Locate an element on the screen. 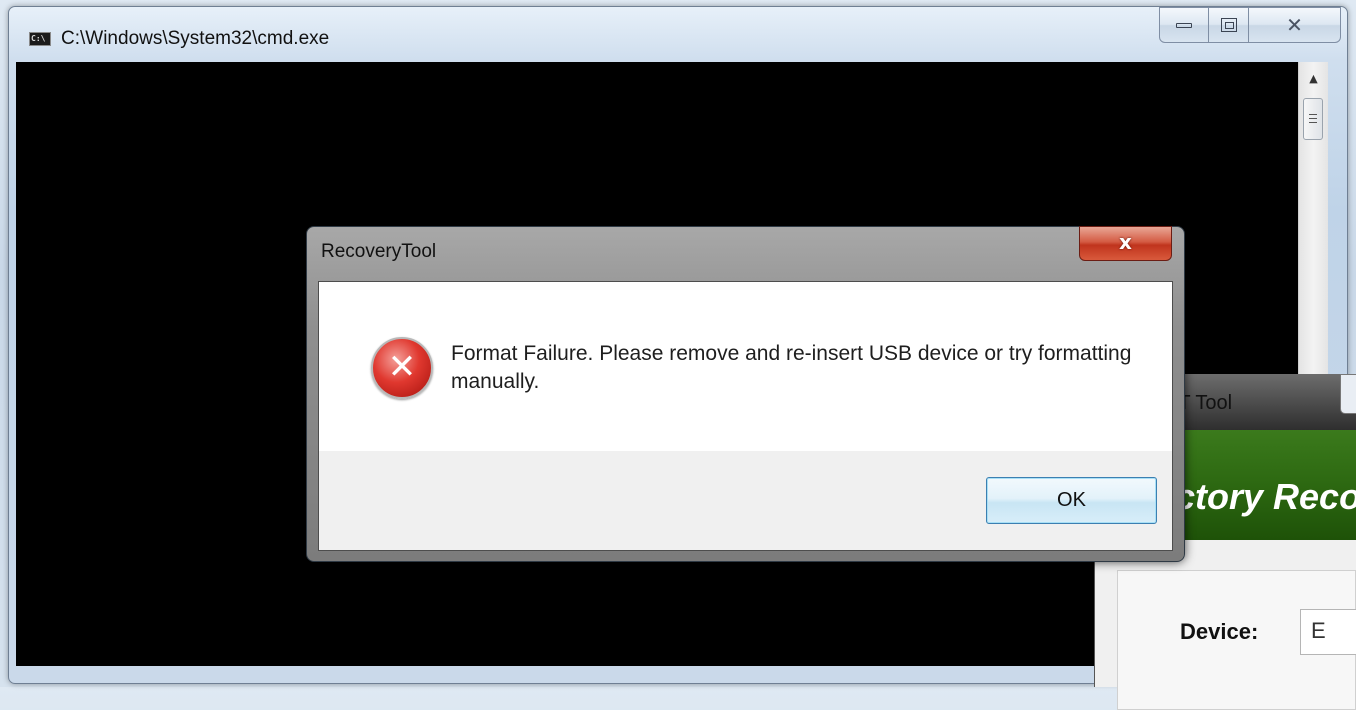  maximize-button is located at coordinates (1229, 25).